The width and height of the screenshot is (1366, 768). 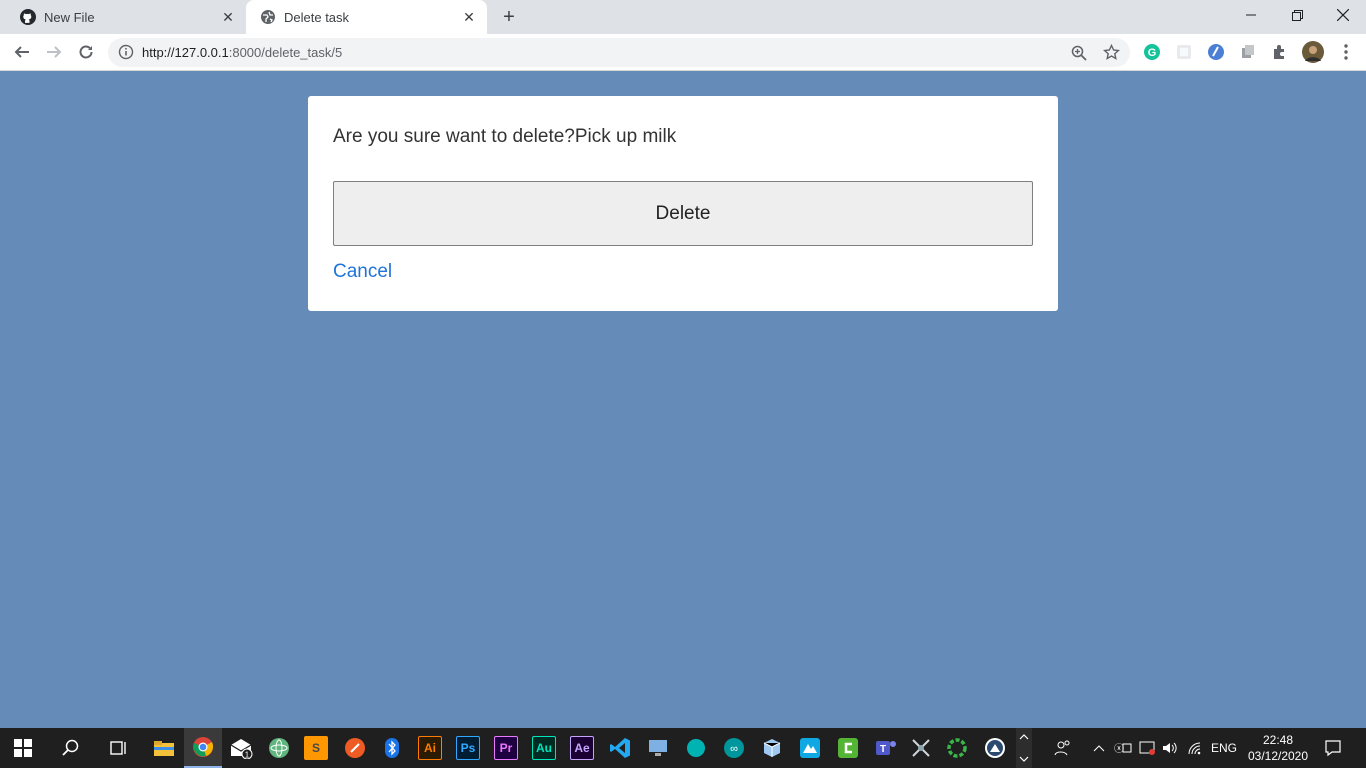 I want to click on tab-title: Delete task, so click(x=317, y=17).